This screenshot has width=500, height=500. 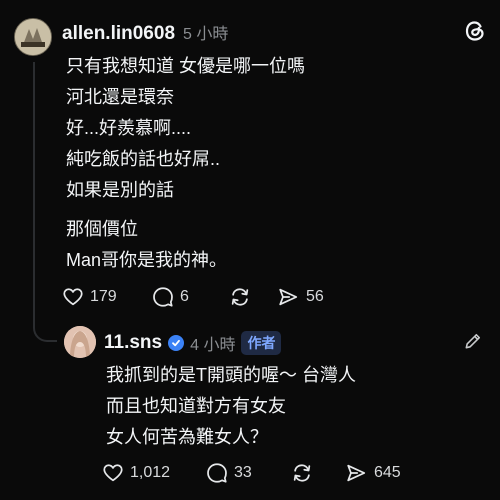 I want to click on reply-share-count: 645, so click(x=387, y=472).